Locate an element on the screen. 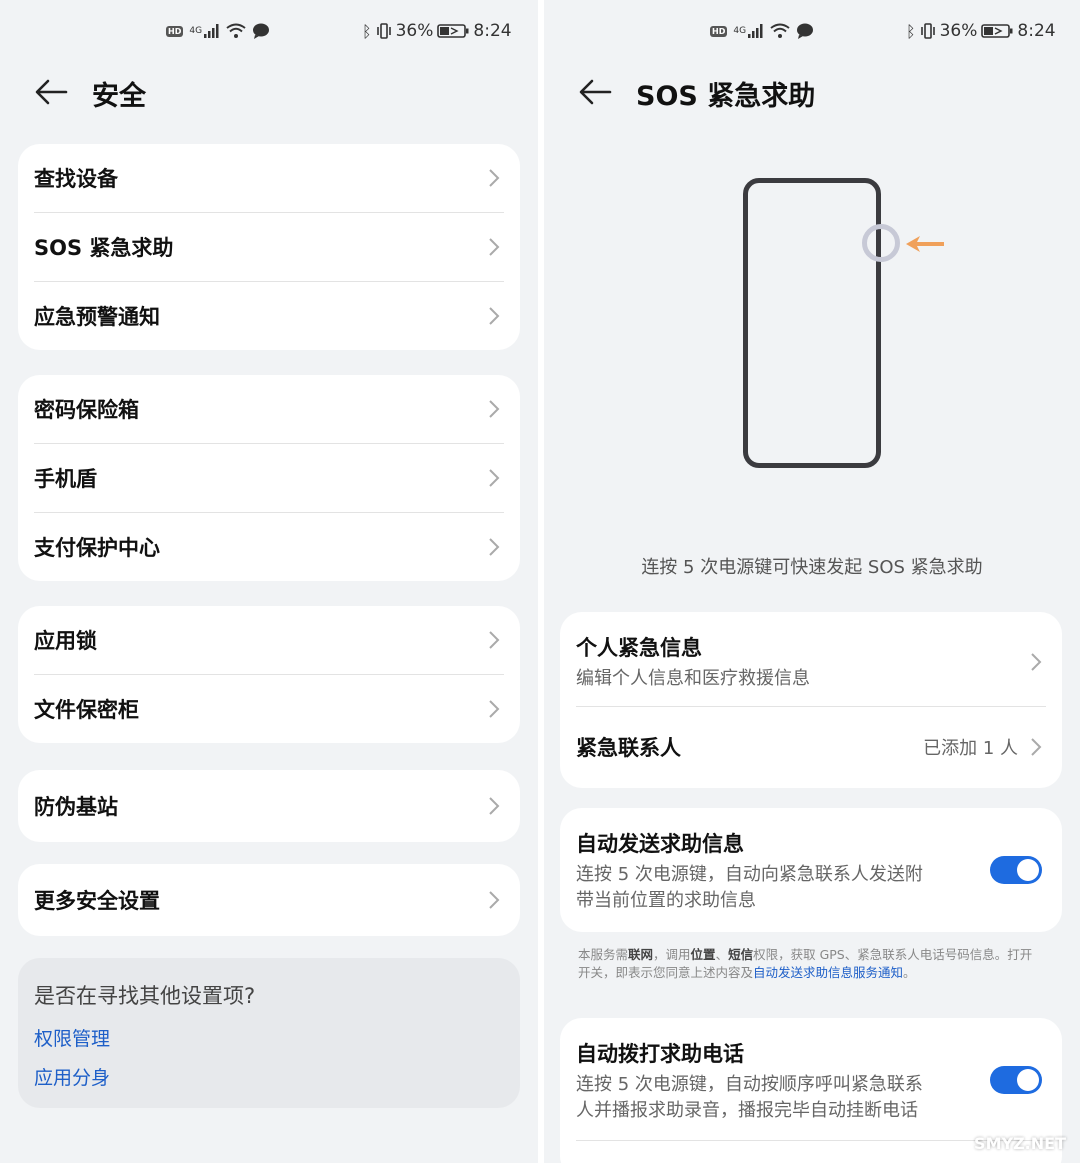 The height and width of the screenshot is (1163, 1080). list-item-find-device: 查找设备 is located at coordinates (269, 178).